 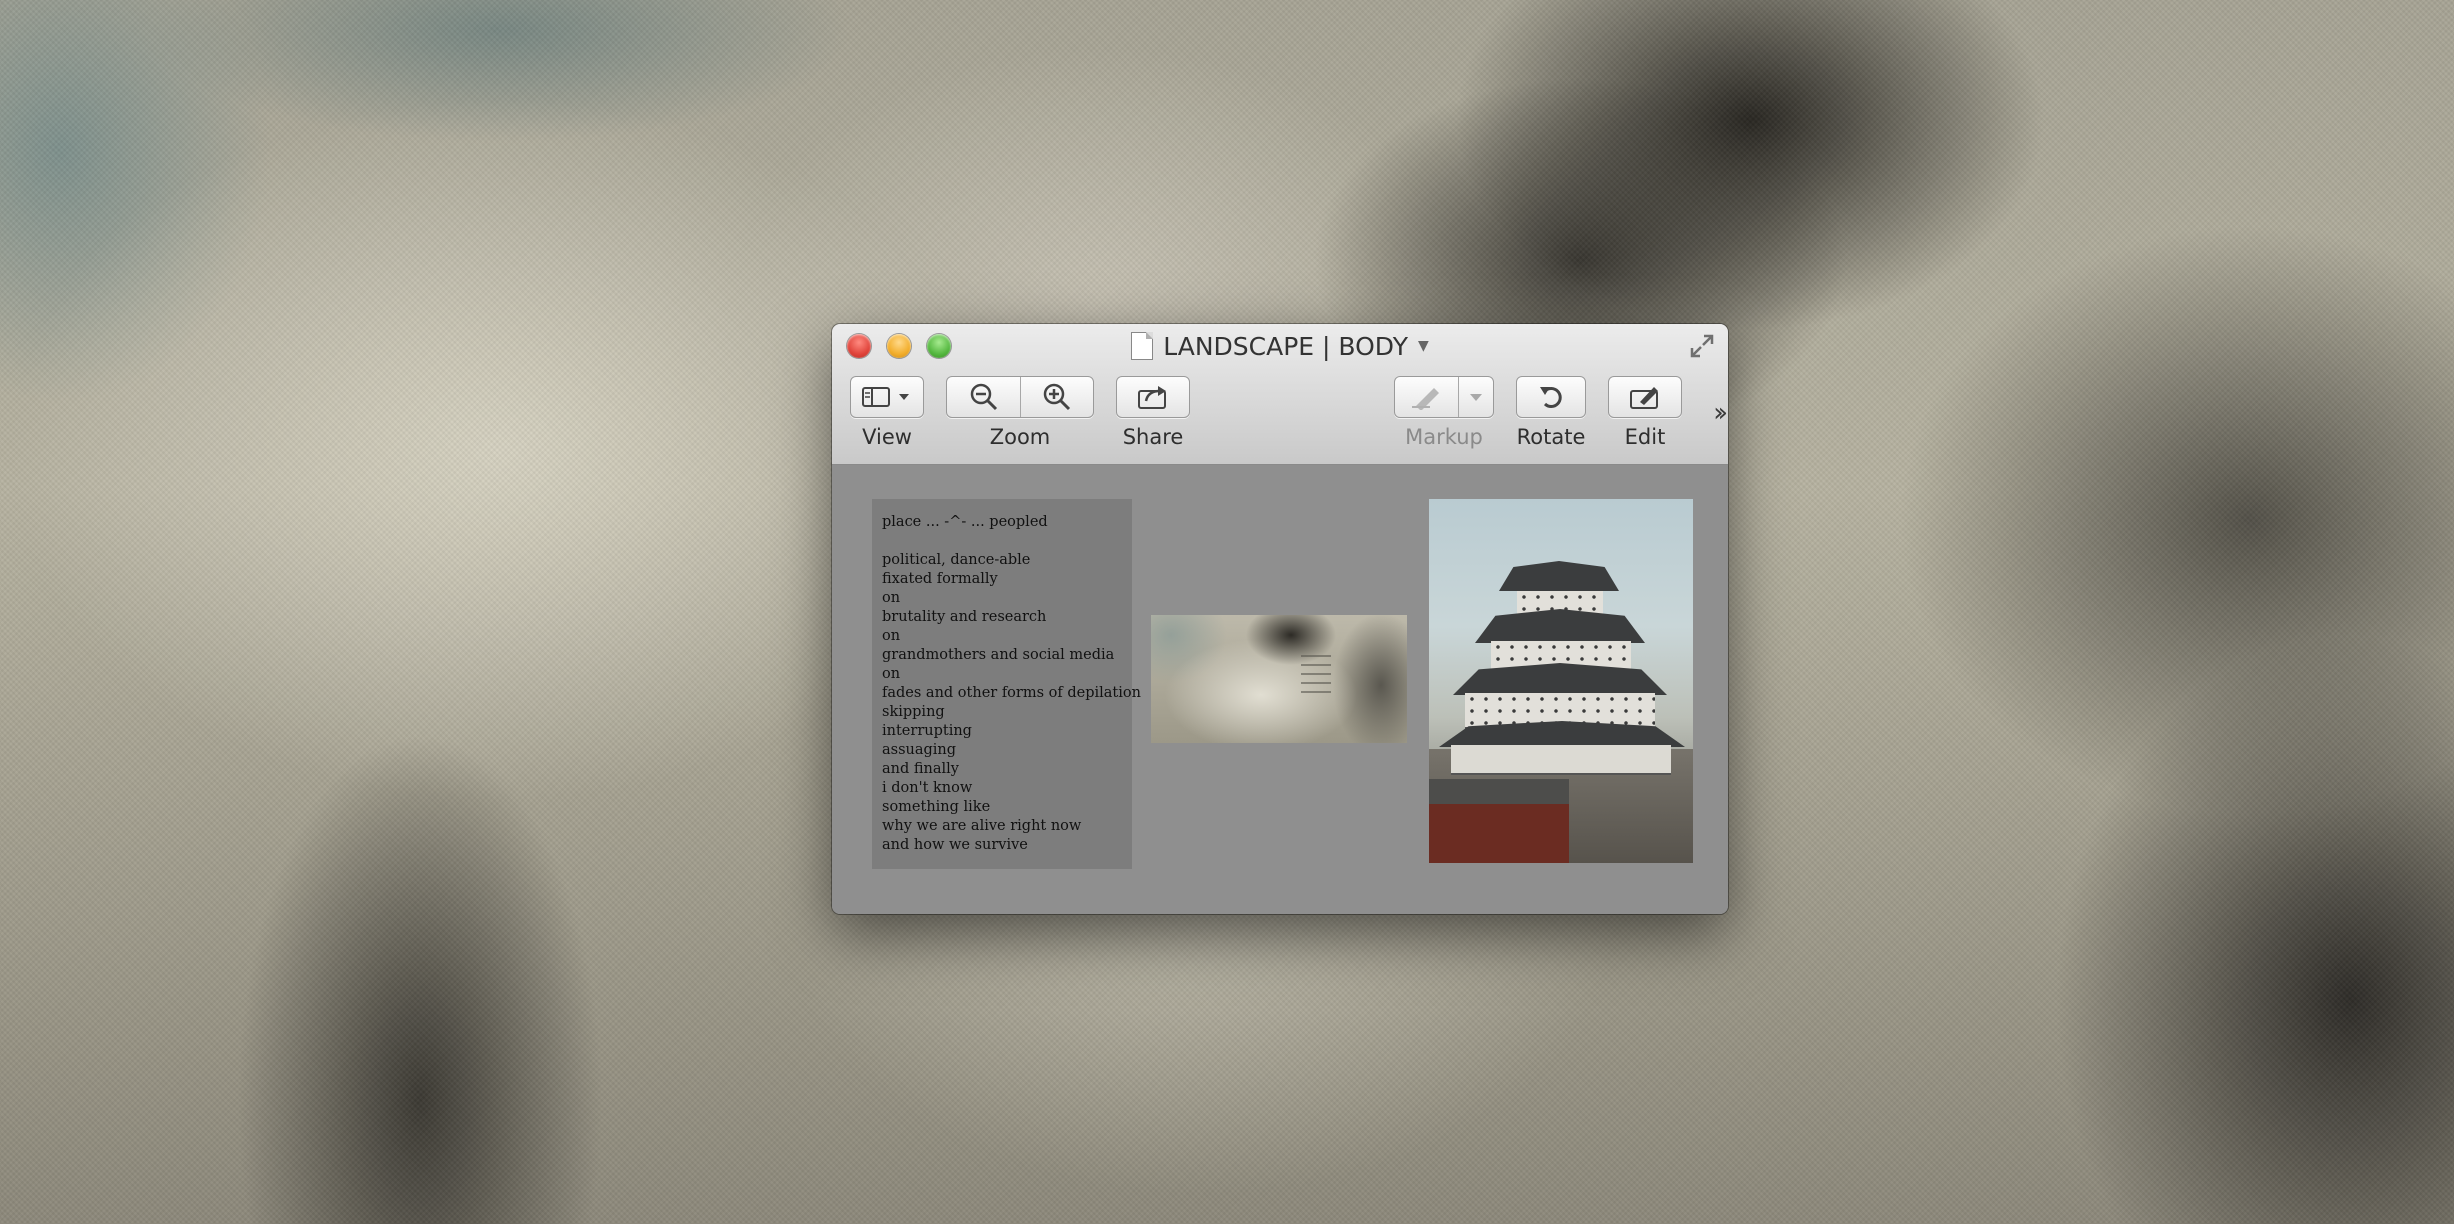 I want to click on edit-label: Edit, so click(x=1645, y=437).